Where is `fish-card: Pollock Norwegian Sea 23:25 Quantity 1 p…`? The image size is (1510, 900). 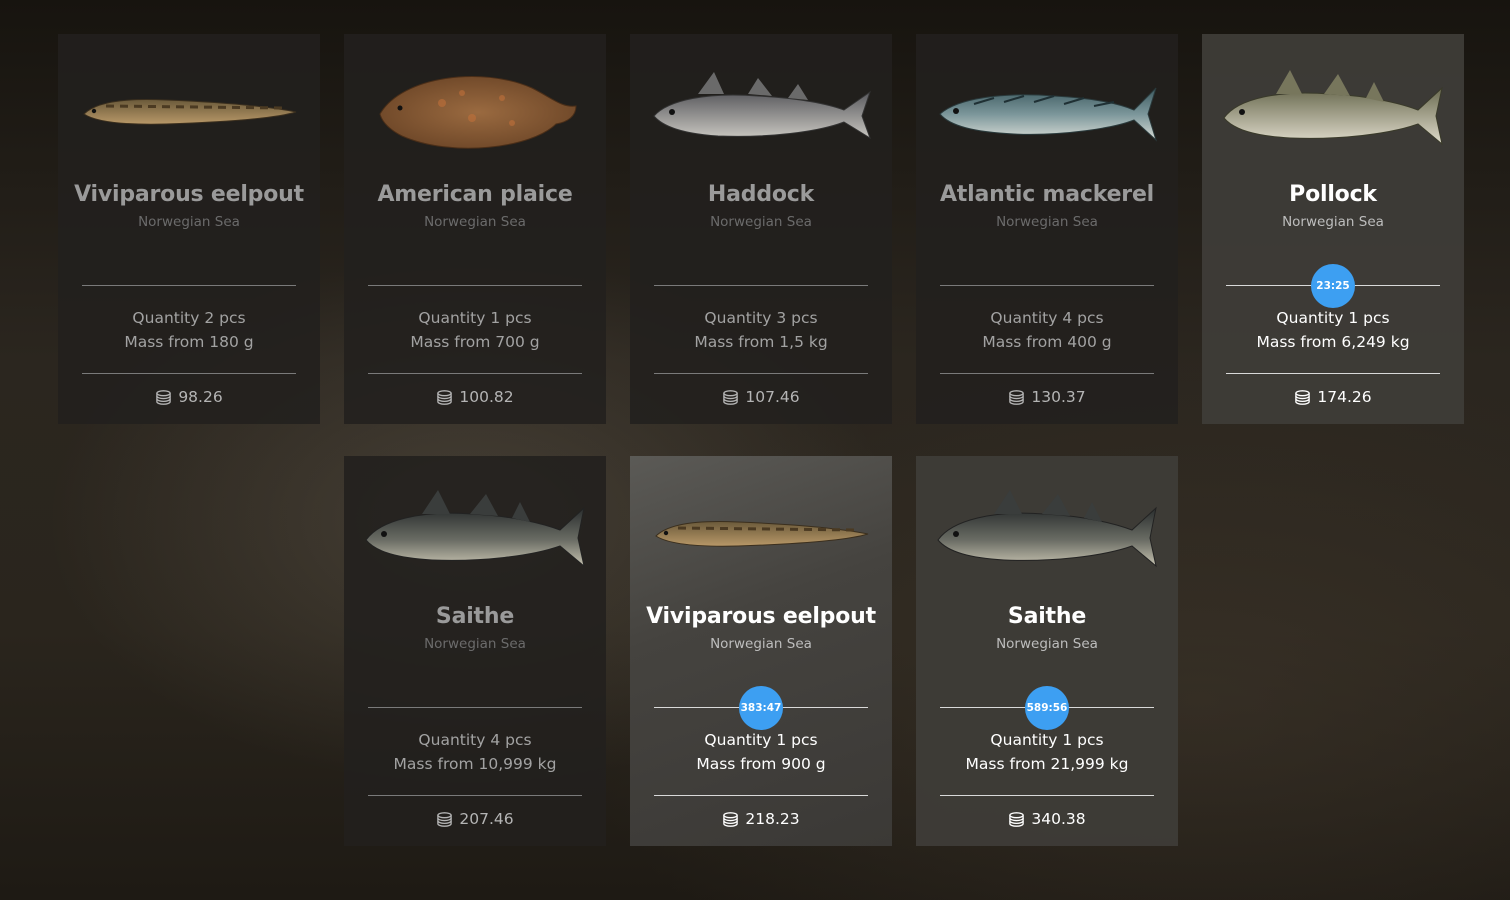 fish-card: Pollock Norwegian Sea 23:25 Quantity 1 p… is located at coordinates (1333, 229).